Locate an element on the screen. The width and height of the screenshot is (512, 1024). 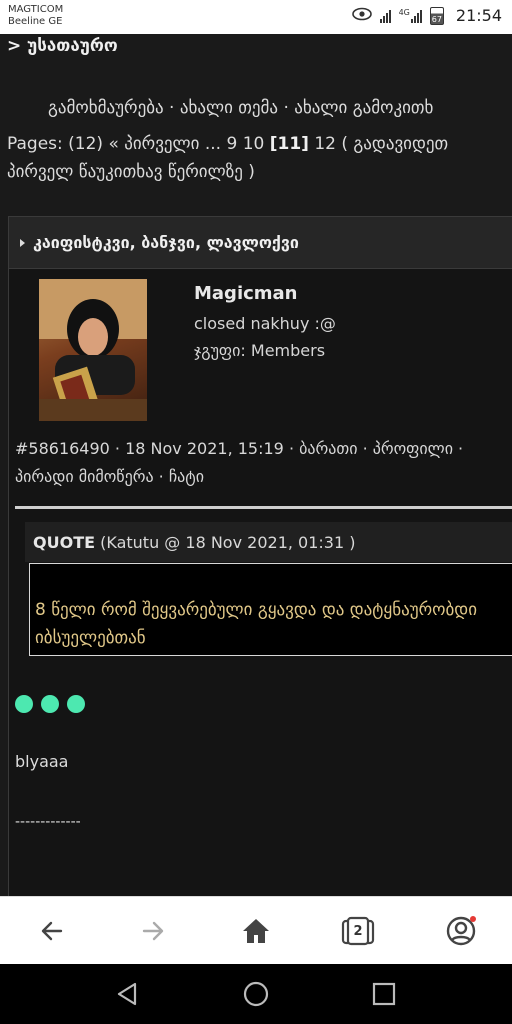
breadcrumb: > უსათაურო is located at coordinates (62, 46).